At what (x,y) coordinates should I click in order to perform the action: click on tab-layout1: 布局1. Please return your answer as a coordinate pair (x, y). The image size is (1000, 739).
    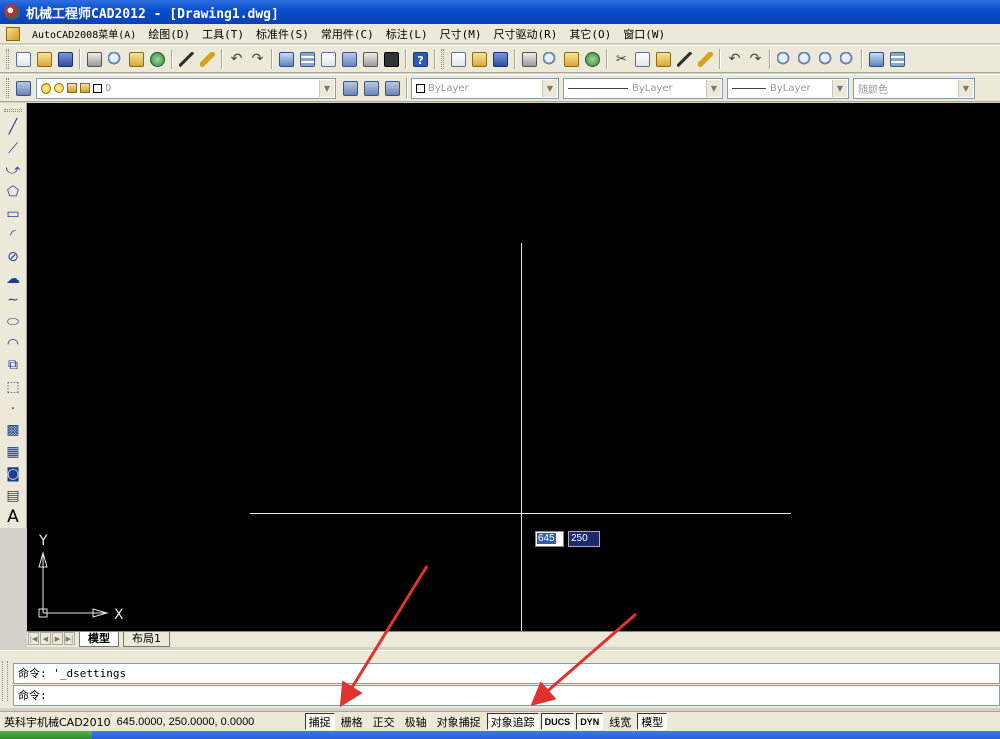
    Looking at the image, I should click on (146, 639).